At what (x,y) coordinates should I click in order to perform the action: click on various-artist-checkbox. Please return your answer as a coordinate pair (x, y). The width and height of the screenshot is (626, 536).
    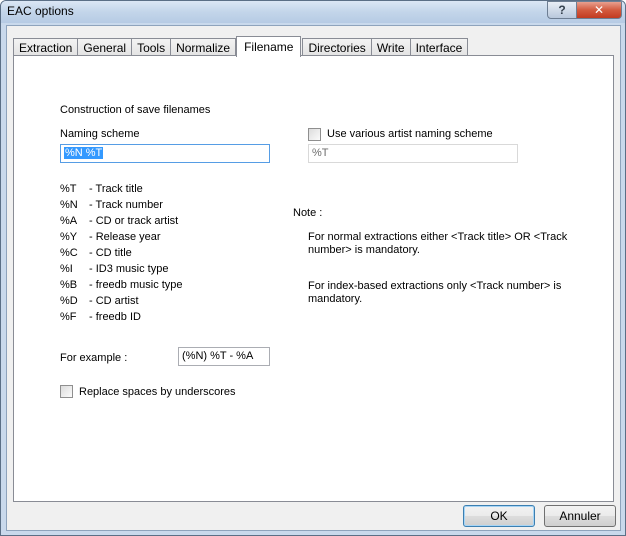
    Looking at the image, I should click on (314, 134).